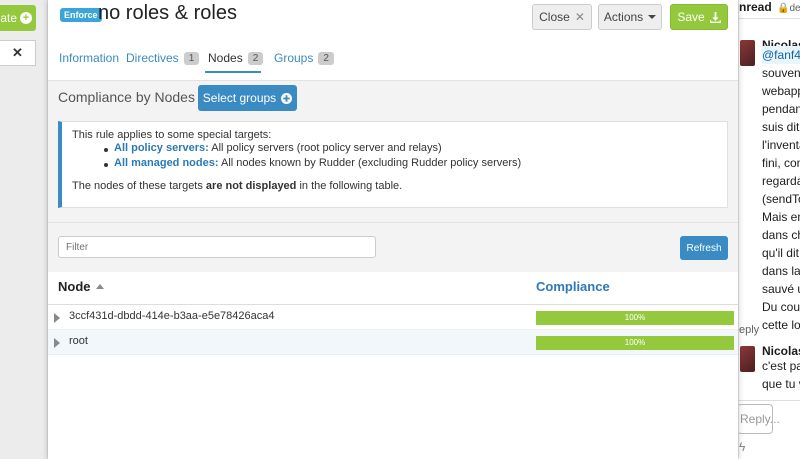 This screenshot has height=459, width=800. I want to click on message-line: que tu v, so click(781, 384).